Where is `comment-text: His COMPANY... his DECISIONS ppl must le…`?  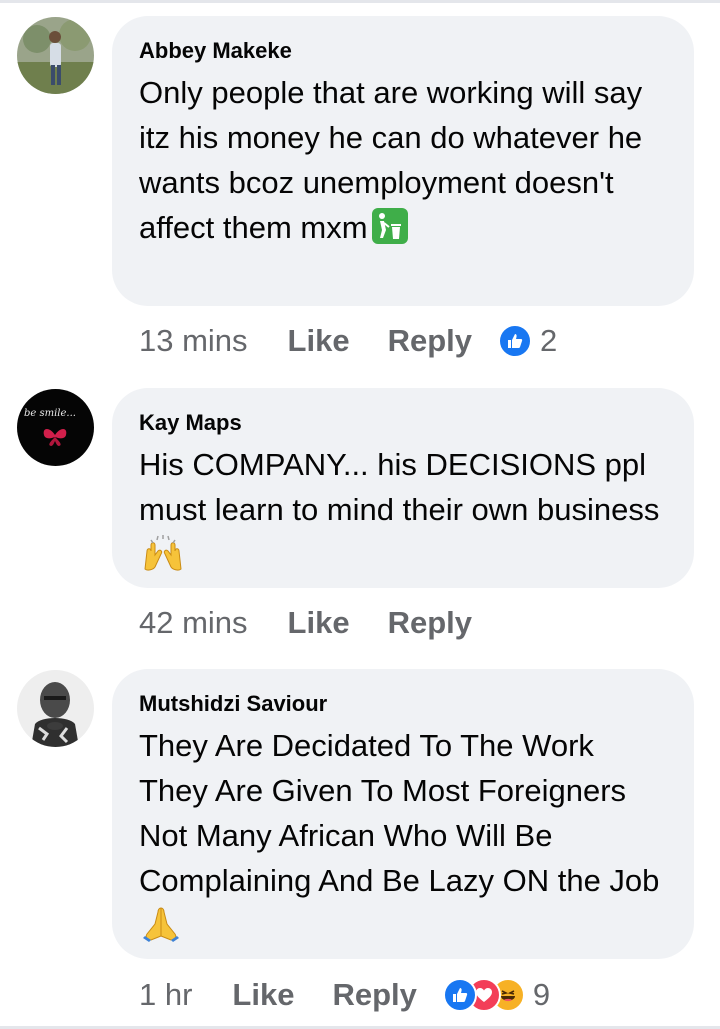 comment-text: His COMPANY... his DECISIONS ppl must le… is located at coordinates (399, 487).